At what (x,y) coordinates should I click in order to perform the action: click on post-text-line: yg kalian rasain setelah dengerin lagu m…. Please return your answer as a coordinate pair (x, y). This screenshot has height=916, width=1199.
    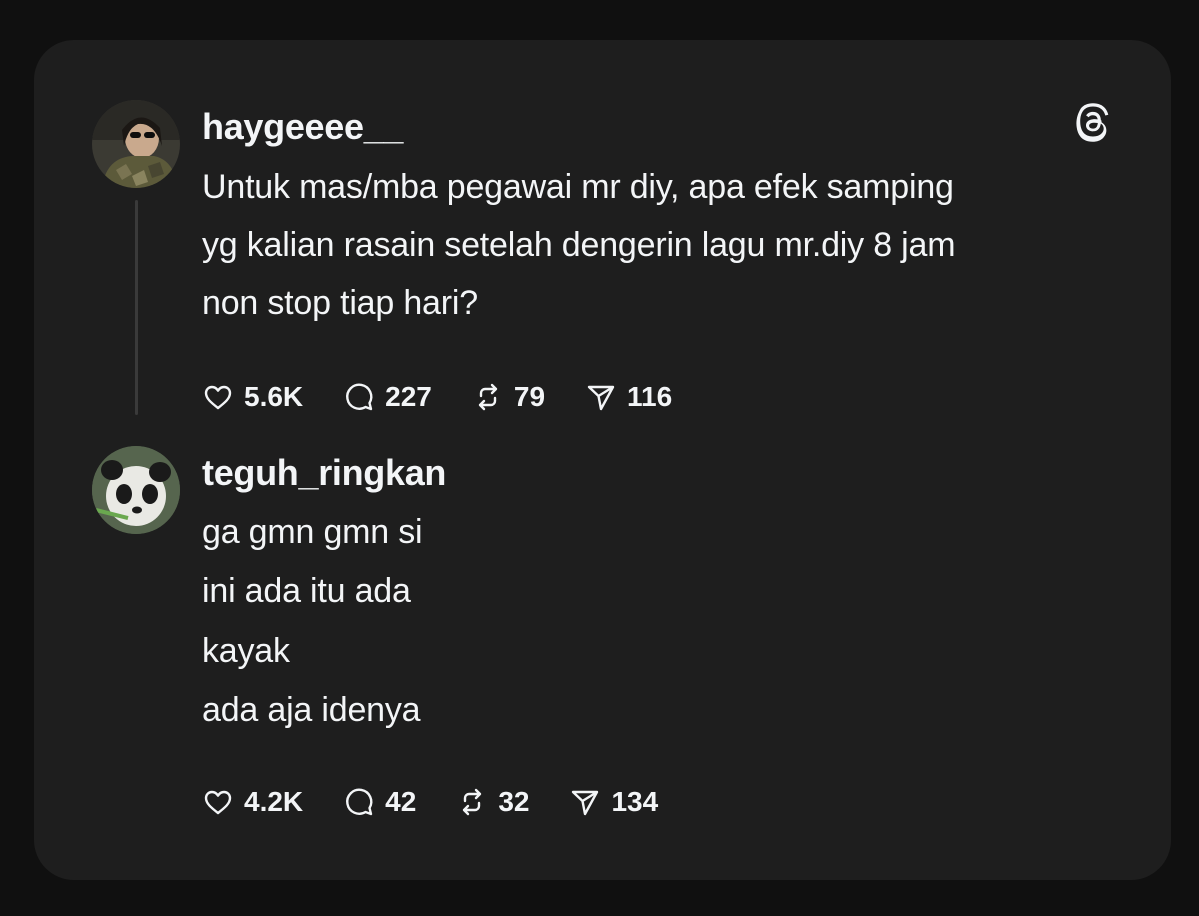
    Looking at the image, I should click on (579, 245).